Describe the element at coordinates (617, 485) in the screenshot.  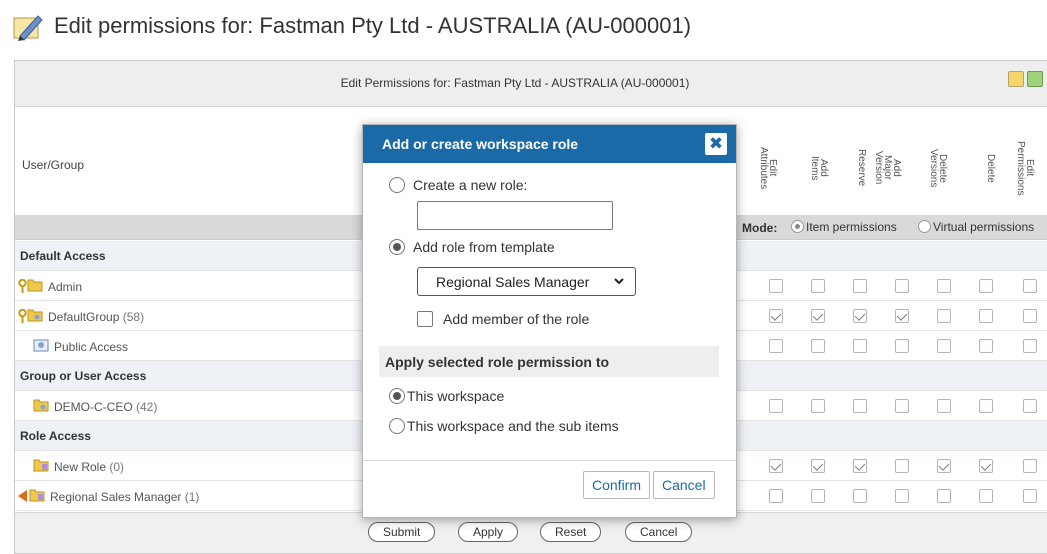
I see `confirm-button: Confirm` at that location.